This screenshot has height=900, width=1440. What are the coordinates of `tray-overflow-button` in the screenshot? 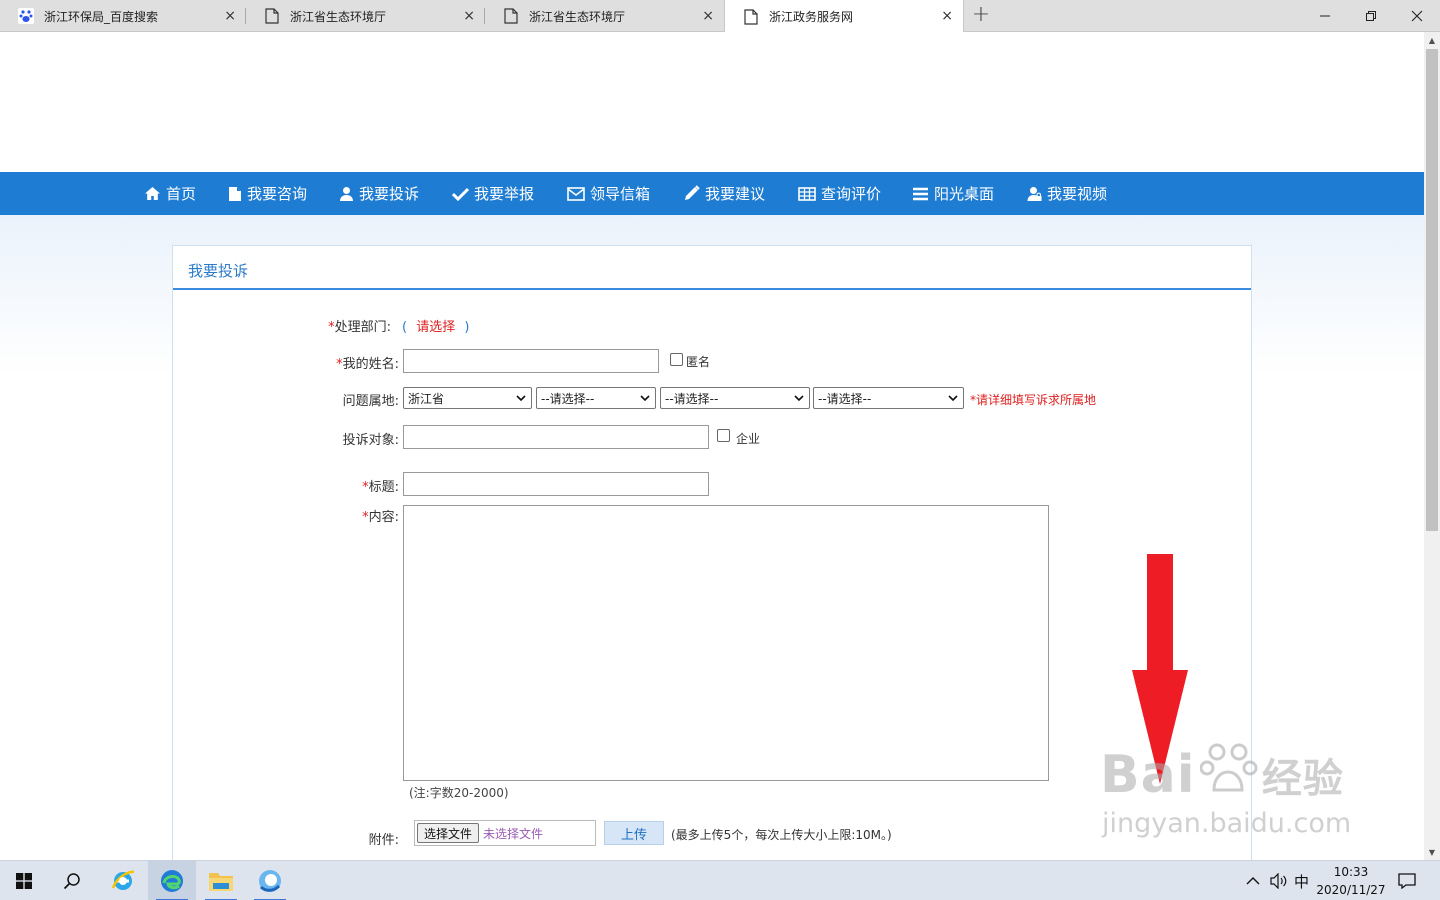 It's located at (1253, 880).